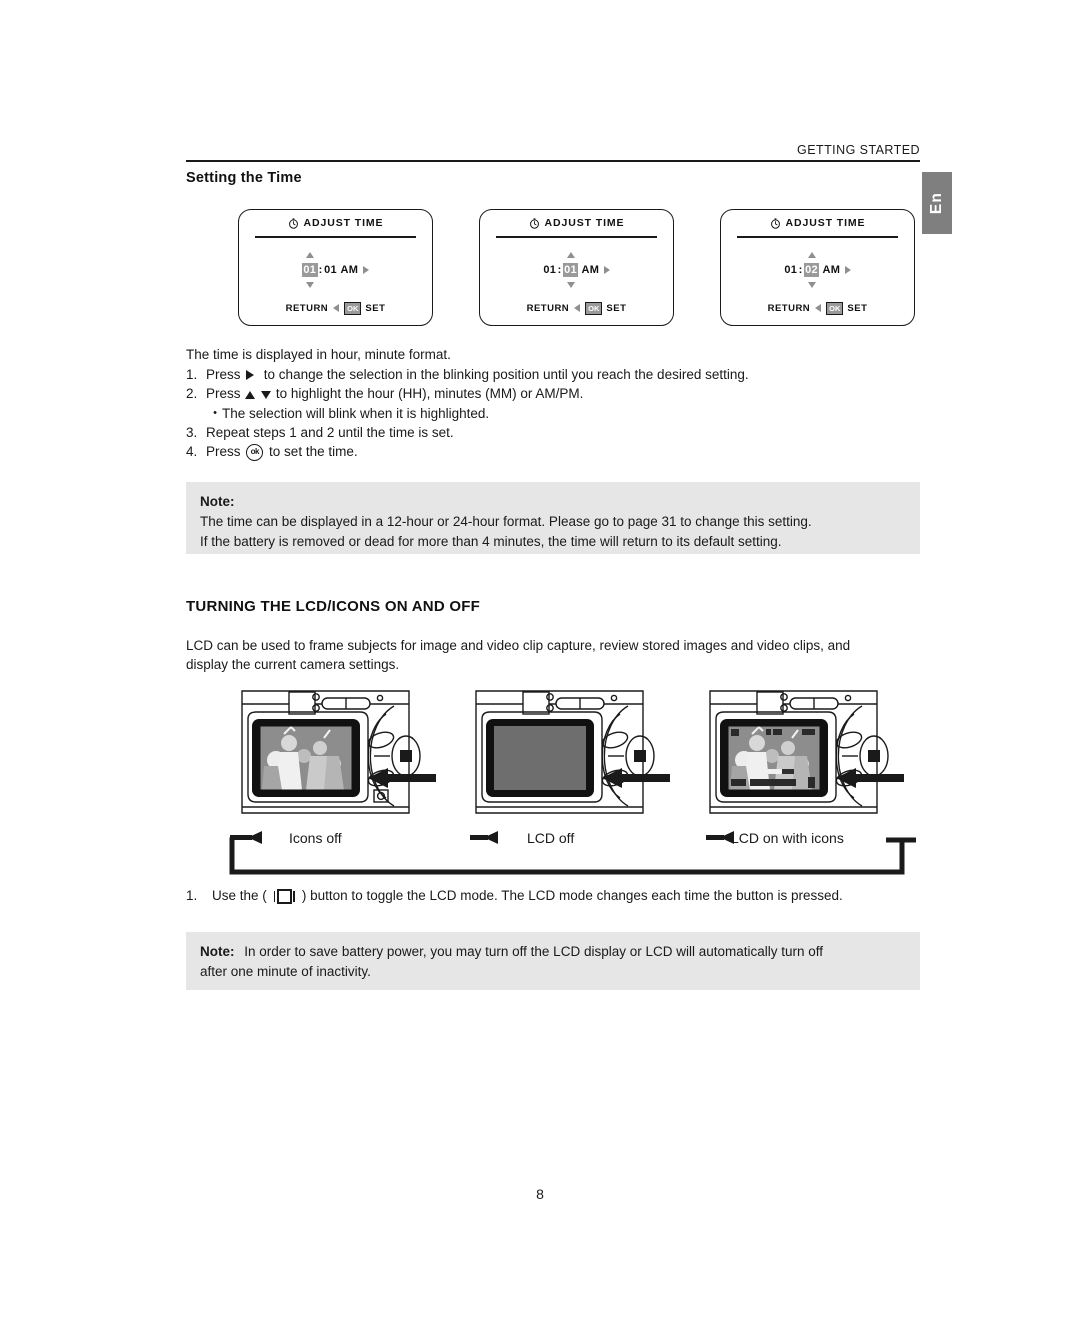  Describe the element at coordinates (293, 664) in the screenshot. I see `lcd-body-line-2: display the current camera settings.` at that location.